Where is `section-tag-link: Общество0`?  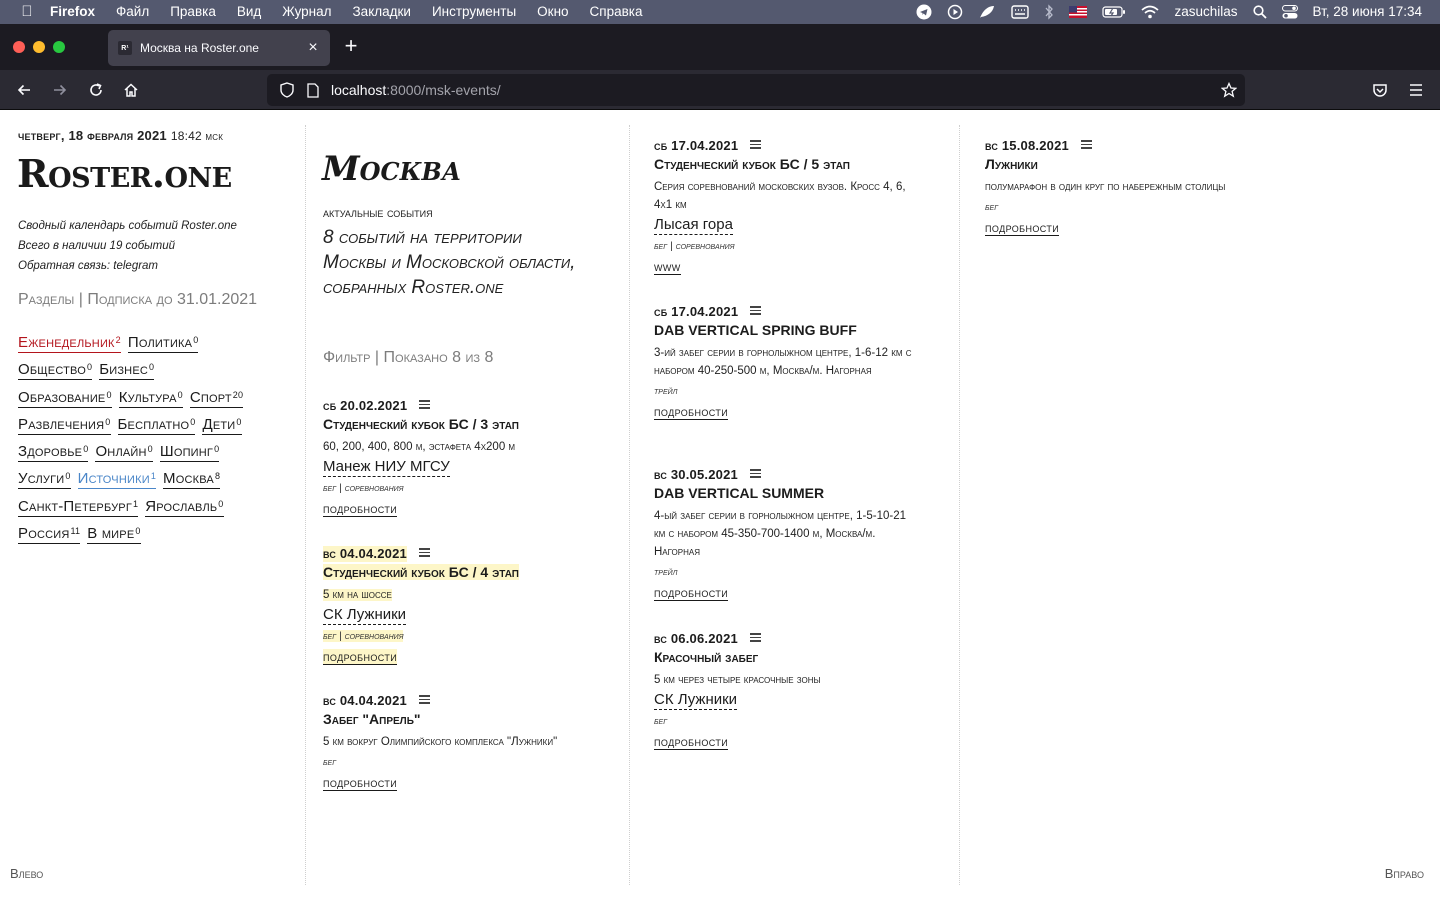 section-tag-link: Общество0 is located at coordinates (55, 371).